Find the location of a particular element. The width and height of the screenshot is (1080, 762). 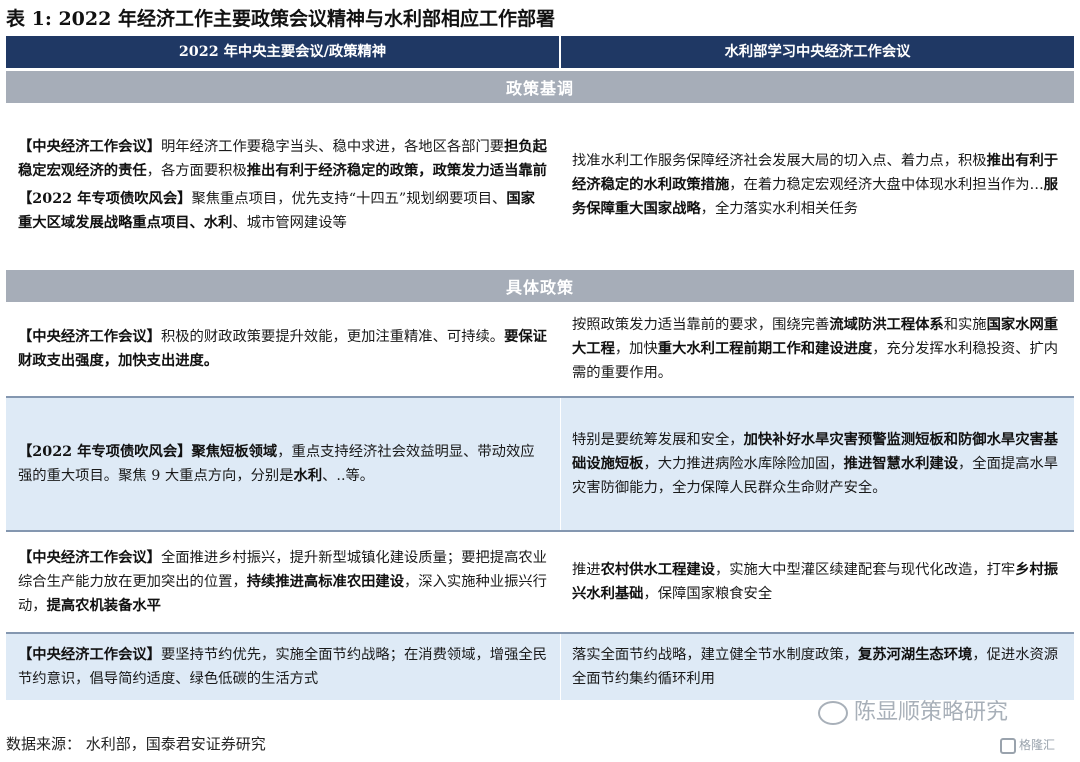

body-text: 找准水利工作服务保障经济社会发展大局的切入点、着力点，积极 is located at coordinates (779, 160).